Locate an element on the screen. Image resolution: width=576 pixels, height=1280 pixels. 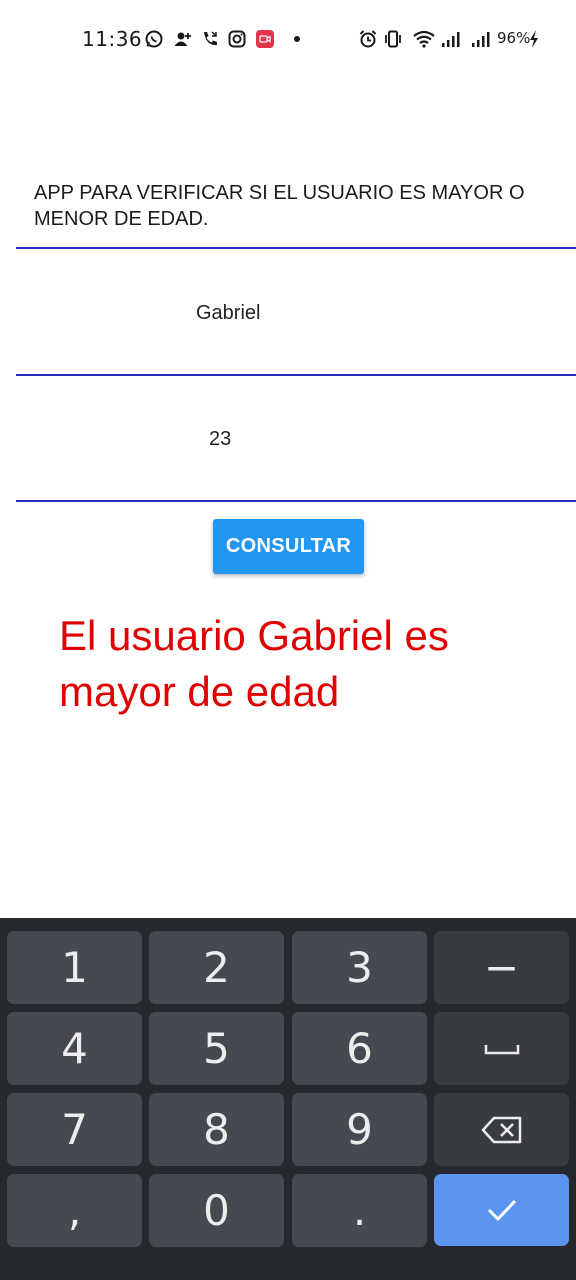
key-8: 8 is located at coordinates (216, 1129).